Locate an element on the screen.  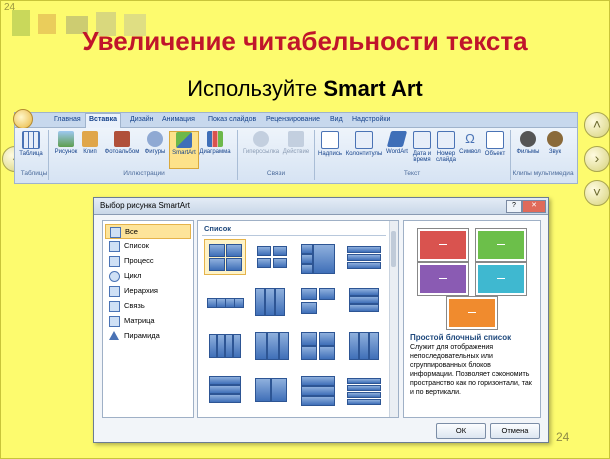
category-all: Все is located at coordinates (148, 231).